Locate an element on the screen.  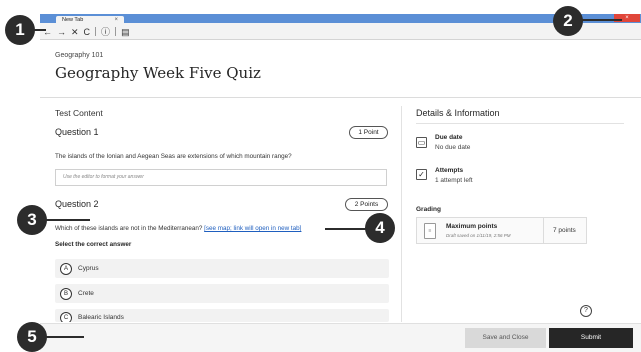
browser-toolbar: ← → ✕ C ⓘ ▤ is located at coordinates (85, 31).